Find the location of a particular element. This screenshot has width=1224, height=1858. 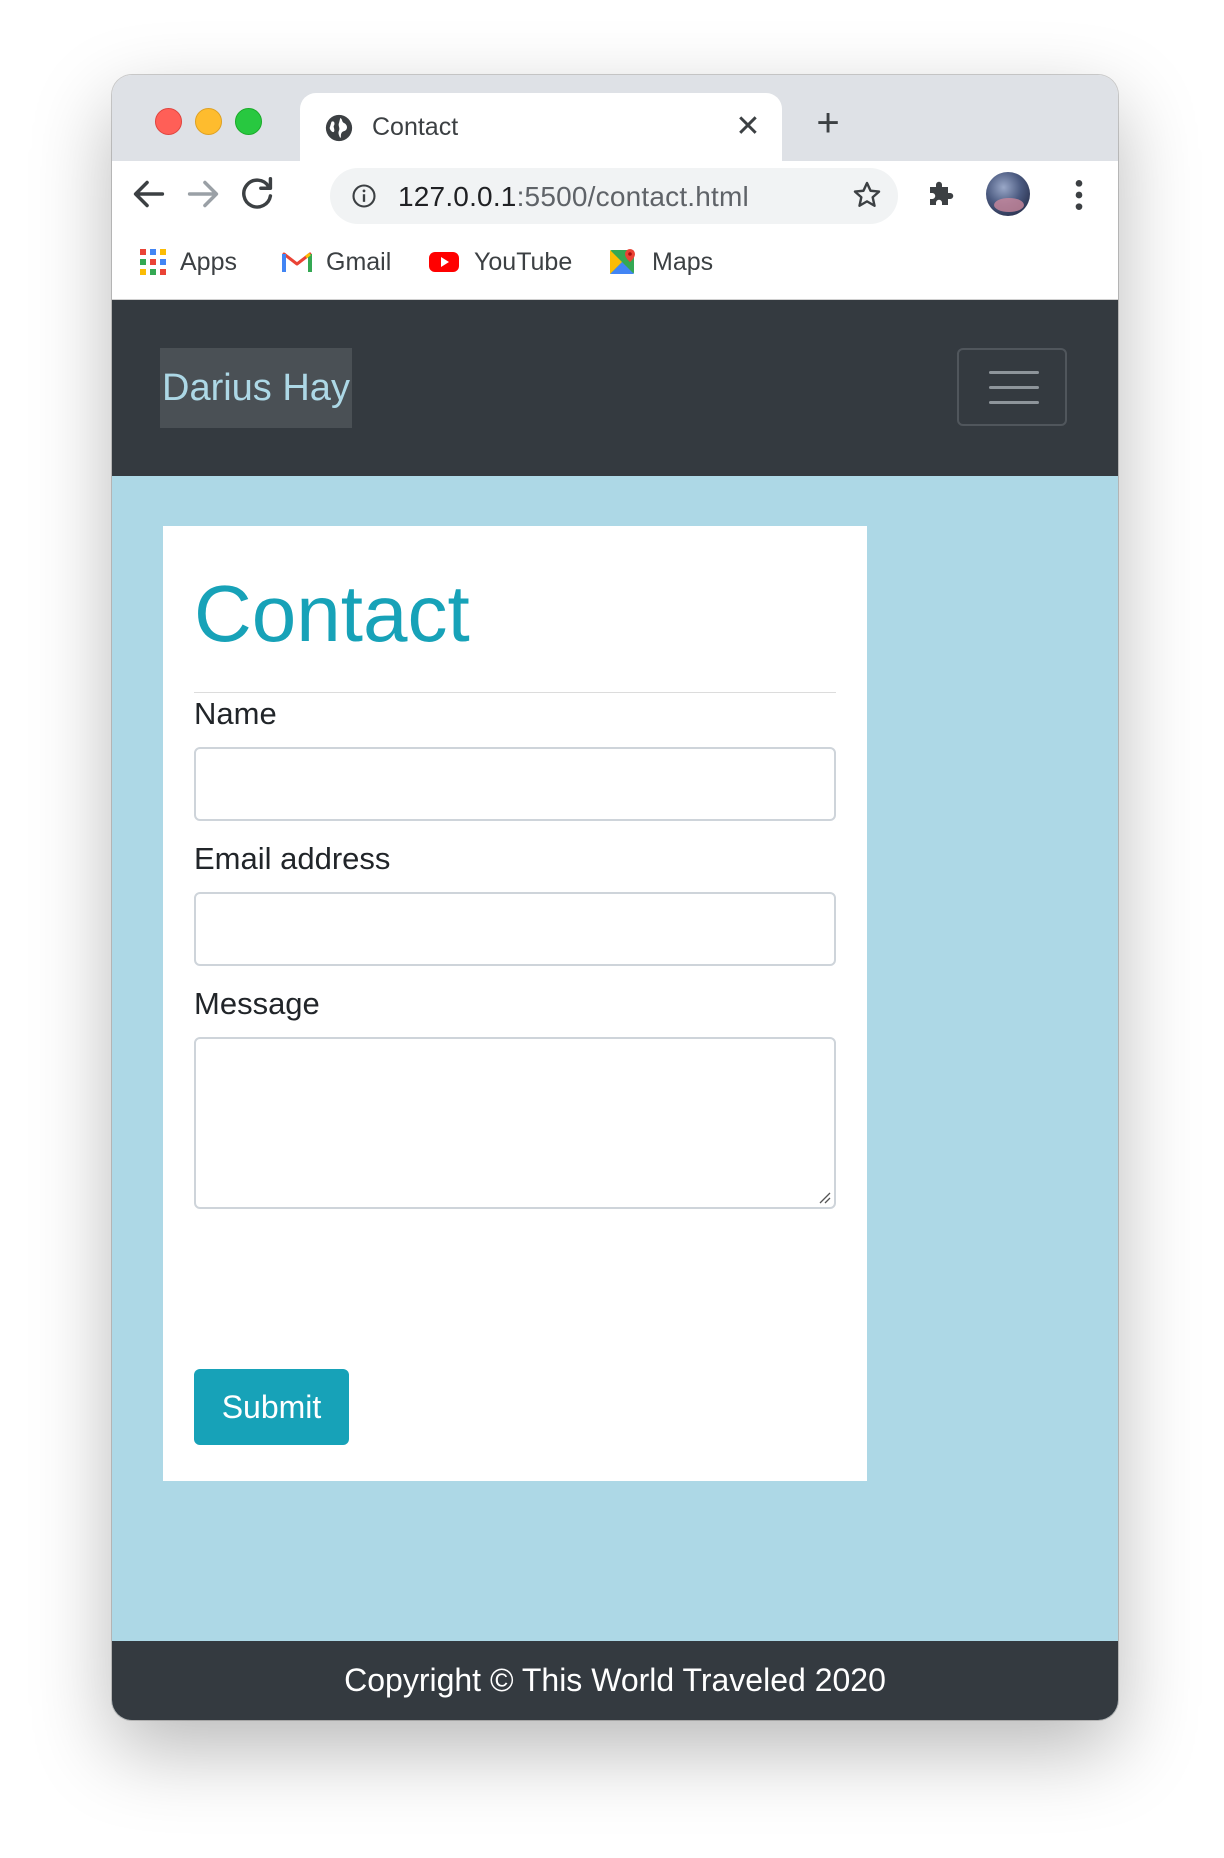

name-input is located at coordinates (515, 784).